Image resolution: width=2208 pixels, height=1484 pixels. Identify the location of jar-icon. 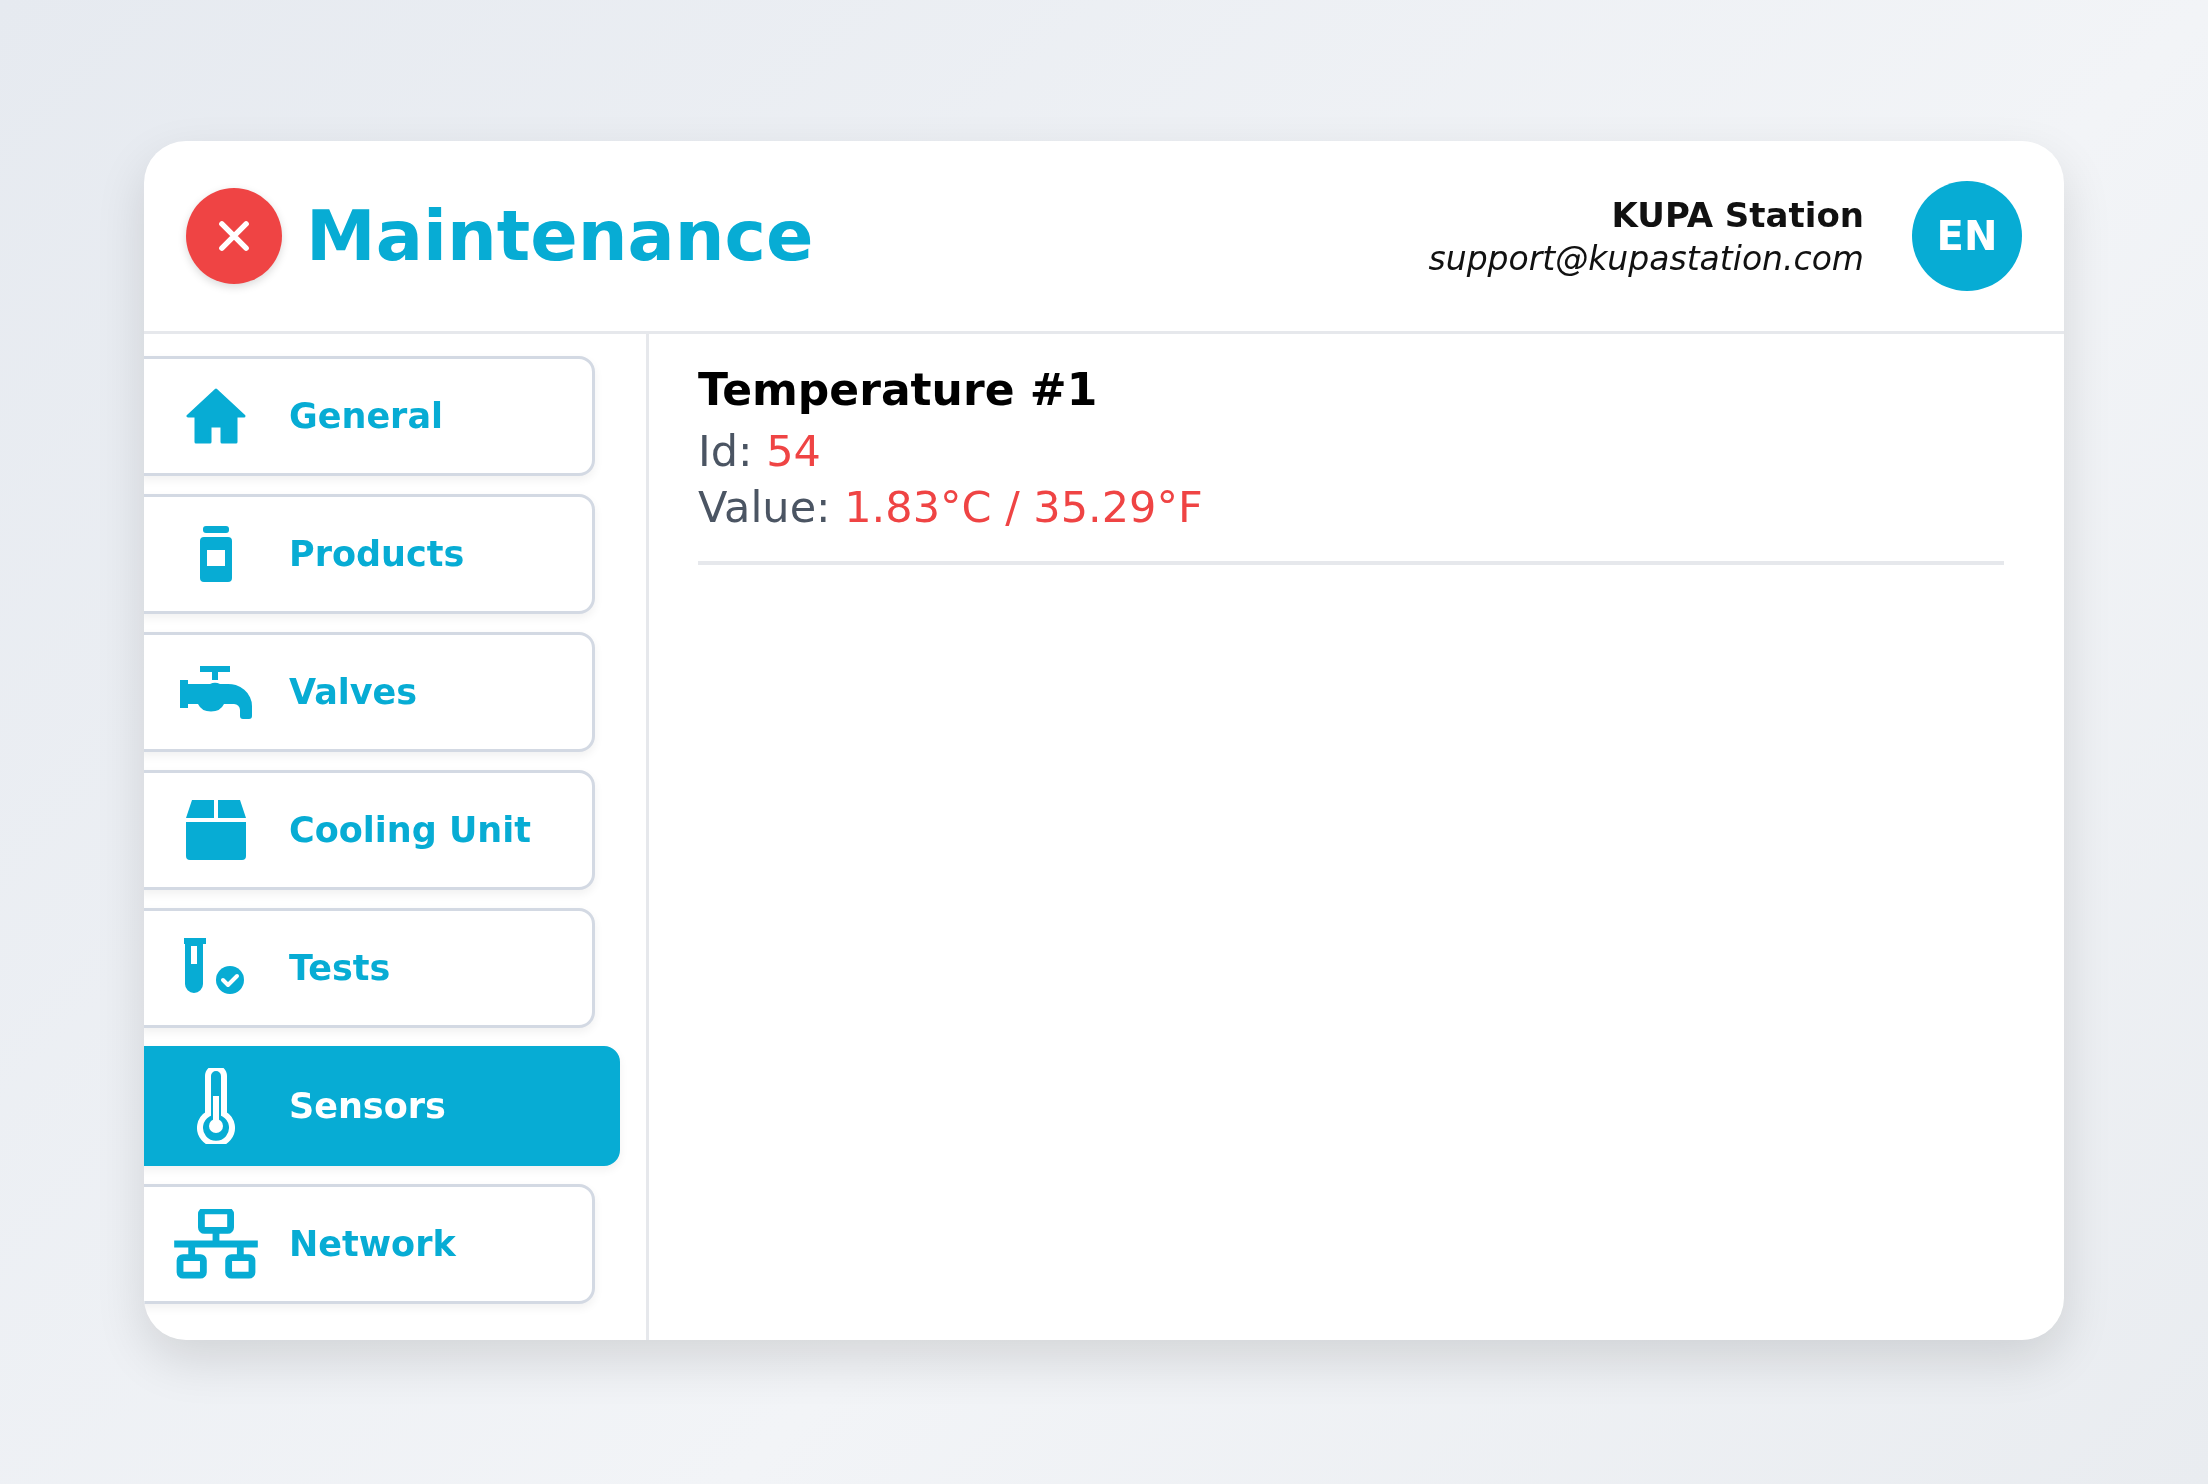
(216, 554).